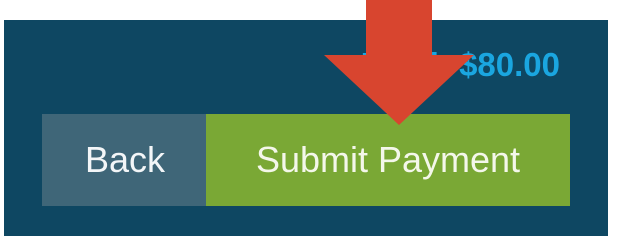 Image resolution: width=620 pixels, height=246 pixels. I want to click on back-button: Back, so click(125, 160).